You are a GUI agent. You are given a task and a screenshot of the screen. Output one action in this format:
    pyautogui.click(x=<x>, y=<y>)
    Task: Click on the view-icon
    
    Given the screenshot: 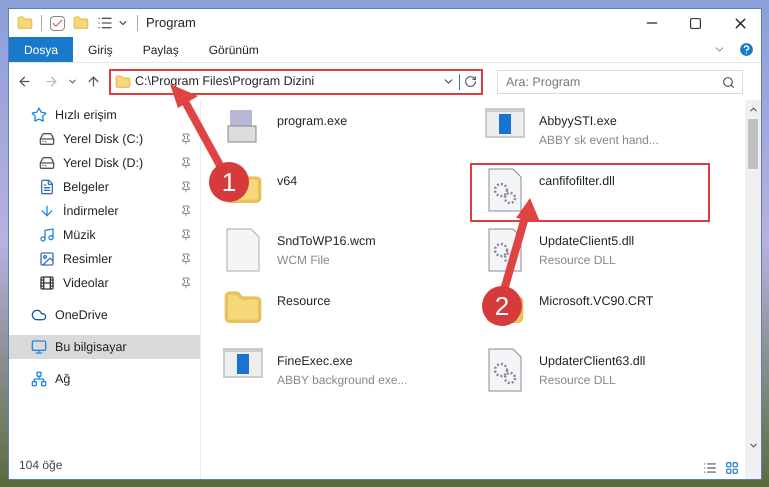 What is the action you would take?
    pyautogui.click(x=105, y=23)
    